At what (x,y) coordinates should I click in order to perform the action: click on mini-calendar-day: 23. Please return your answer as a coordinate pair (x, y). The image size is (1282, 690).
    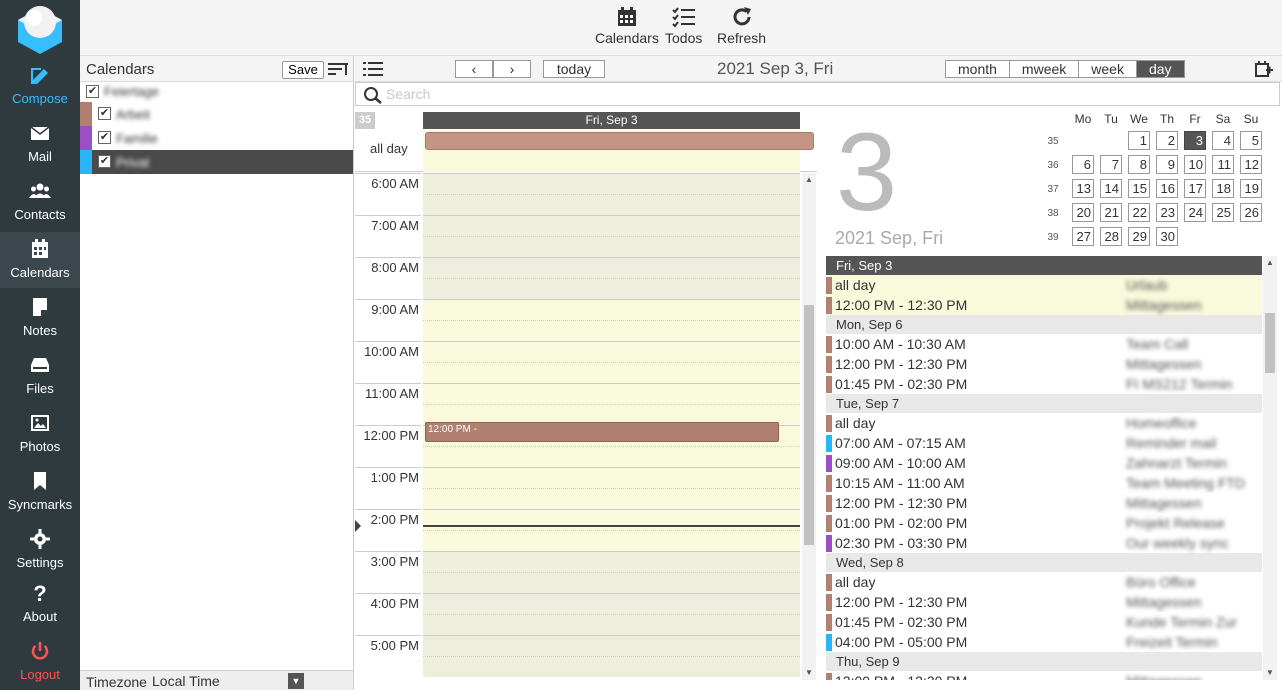
    Looking at the image, I should click on (1167, 212).